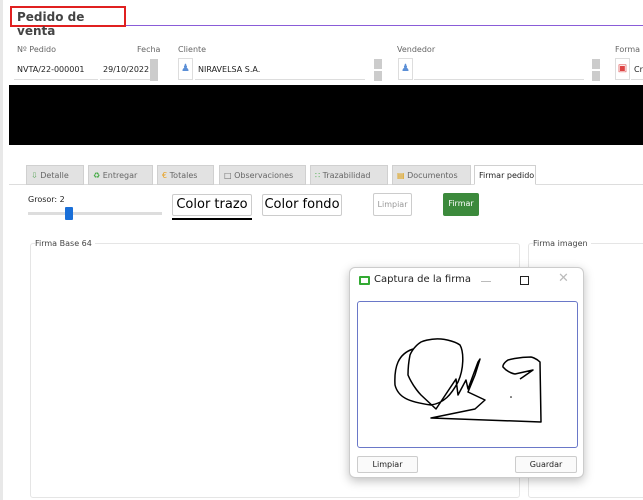 This screenshot has width=643, height=500. What do you see at coordinates (228, 175) in the screenshot?
I see `document-icon: □` at bounding box center [228, 175].